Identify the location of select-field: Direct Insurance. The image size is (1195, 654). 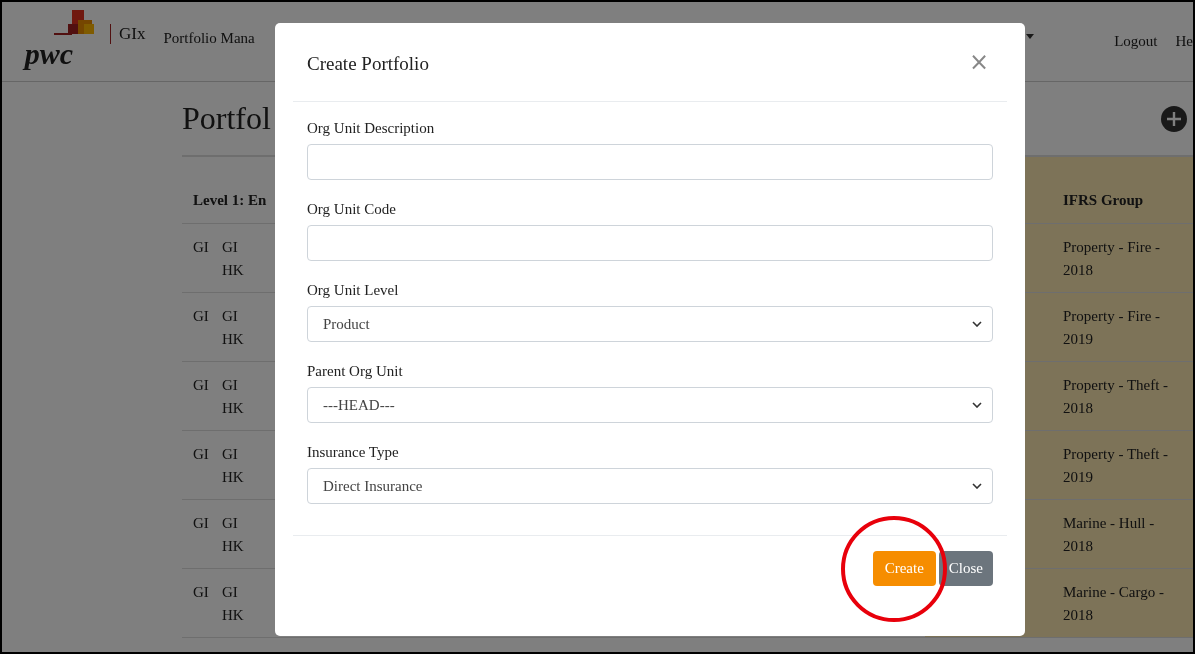
(650, 486).